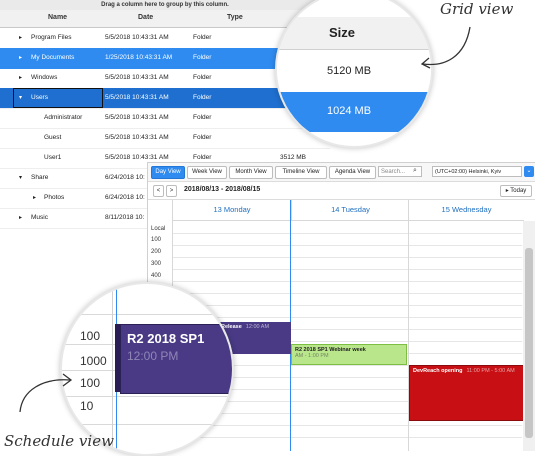  I want to click on grid-magnifier: Size 5120 MB 1024 MB, so click(354, 74).